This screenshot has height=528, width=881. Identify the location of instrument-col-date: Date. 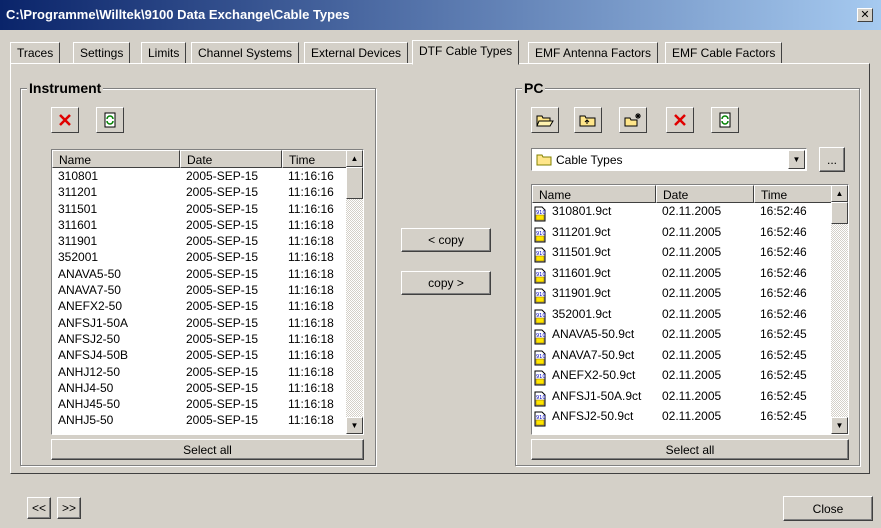
(231, 159).